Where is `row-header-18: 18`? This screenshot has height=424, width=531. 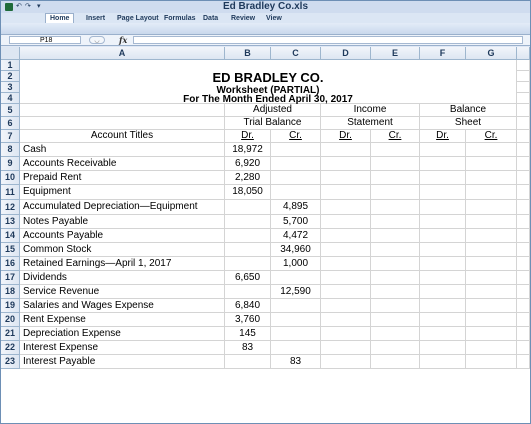 row-header-18: 18 is located at coordinates (10, 292).